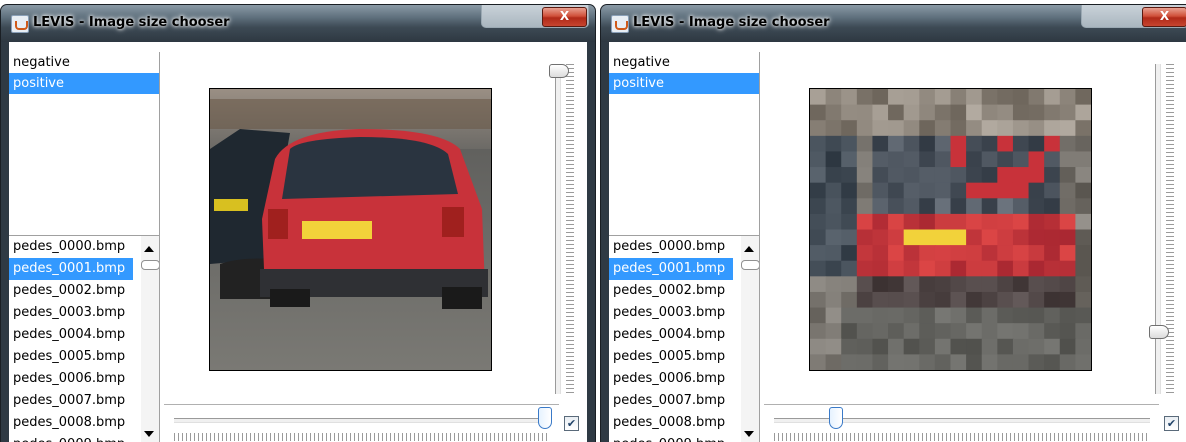  What do you see at coordinates (1170, 229) in the screenshot?
I see `vertical-slider-ticks` at bounding box center [1170, 229].